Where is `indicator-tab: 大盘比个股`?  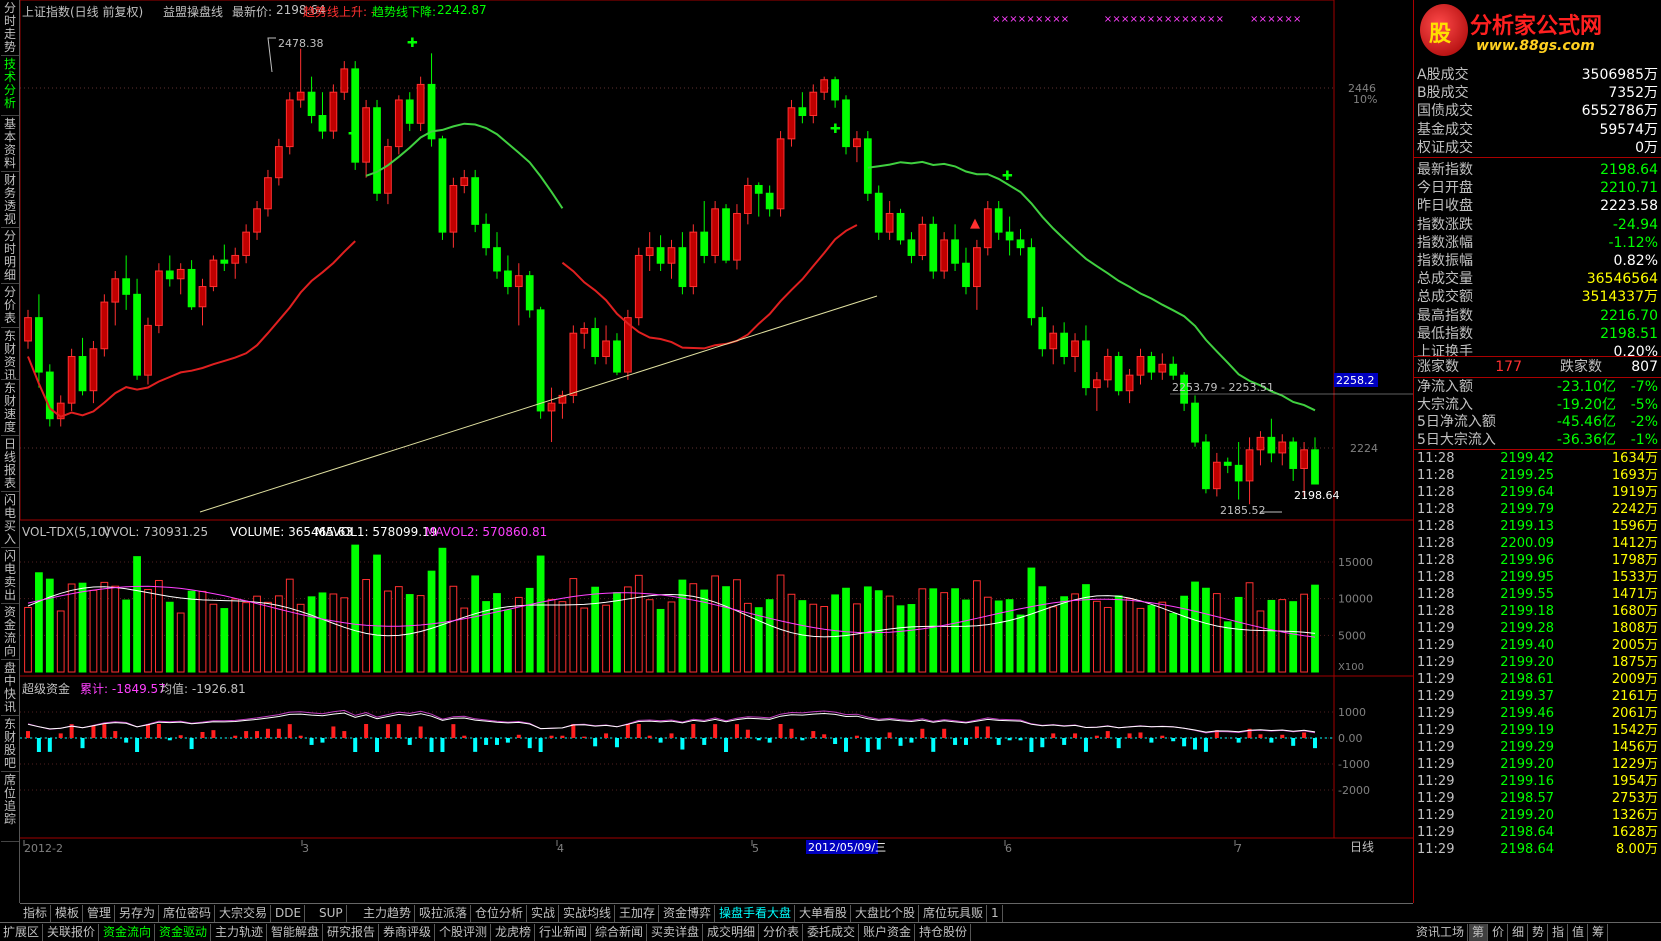 indicator-tab: 大盘比个股 is located at coordinates (886, 913).